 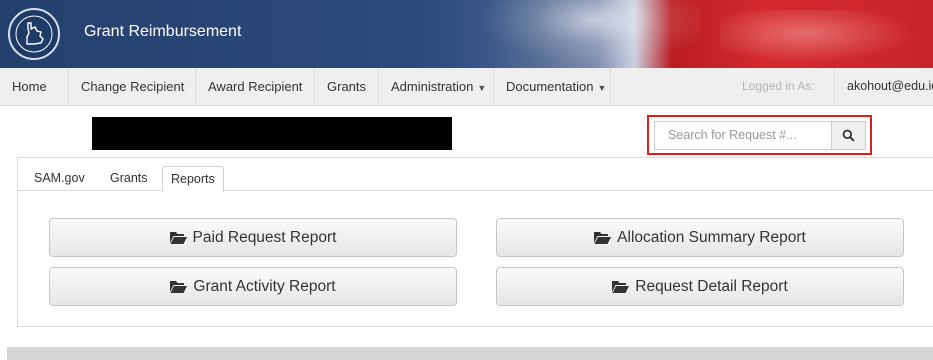 I want to click on report-label: Paid Request Report, so click(x=264, y=237).